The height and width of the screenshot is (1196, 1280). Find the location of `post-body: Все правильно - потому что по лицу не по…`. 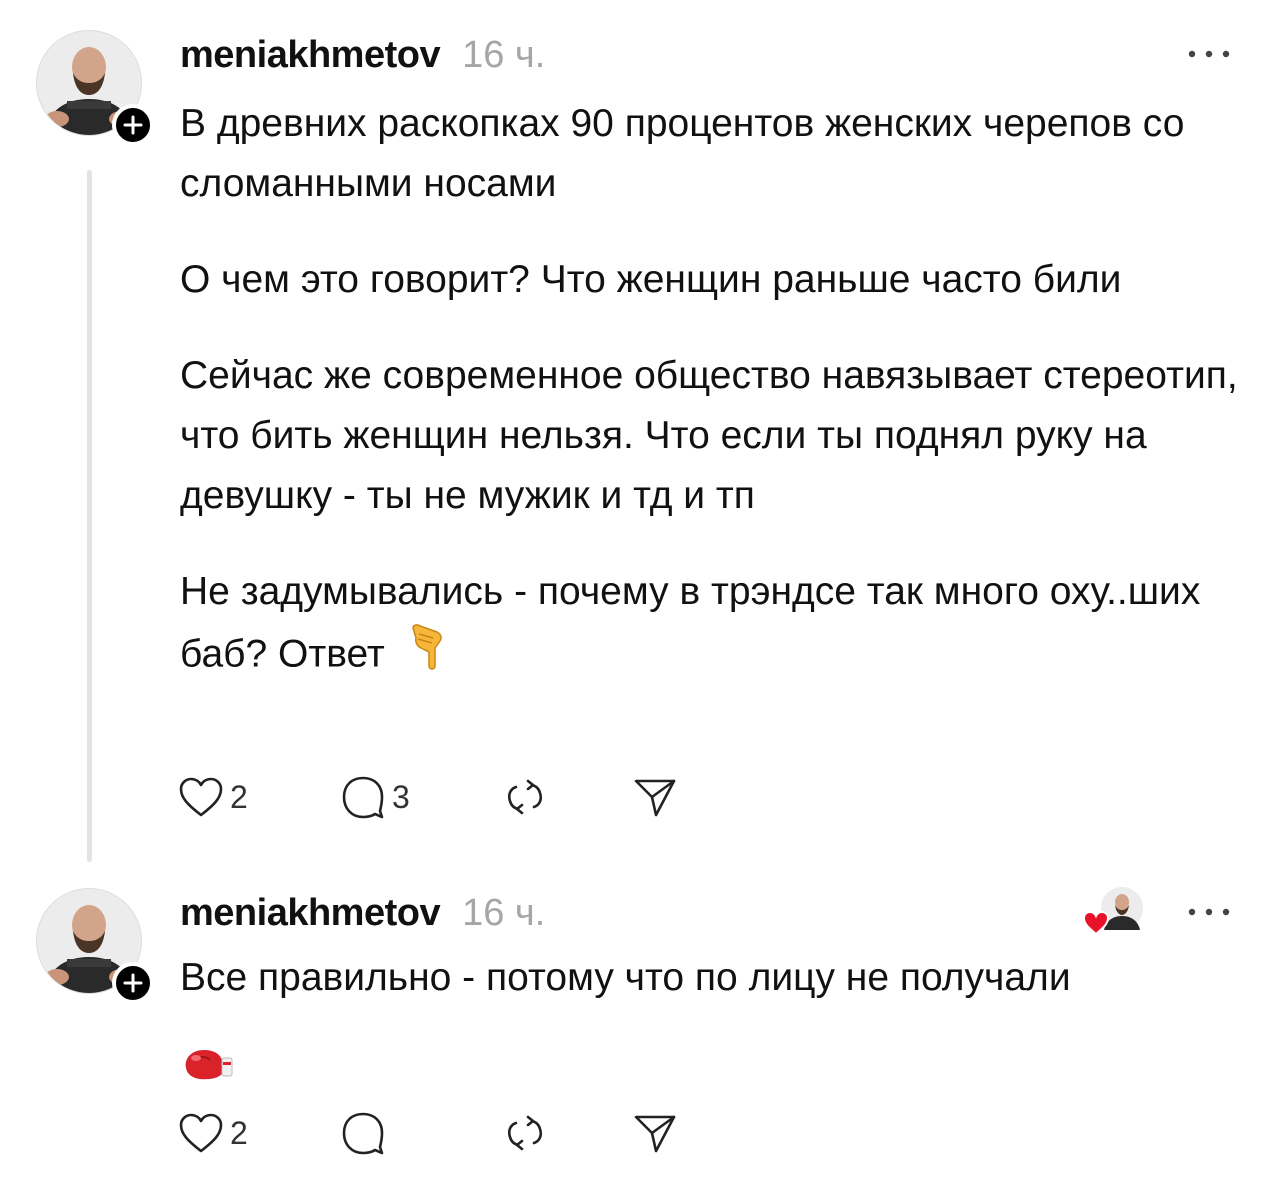

post-body: Все правильно - потому что по лицу не по… is located at coordinates (710, 1025).